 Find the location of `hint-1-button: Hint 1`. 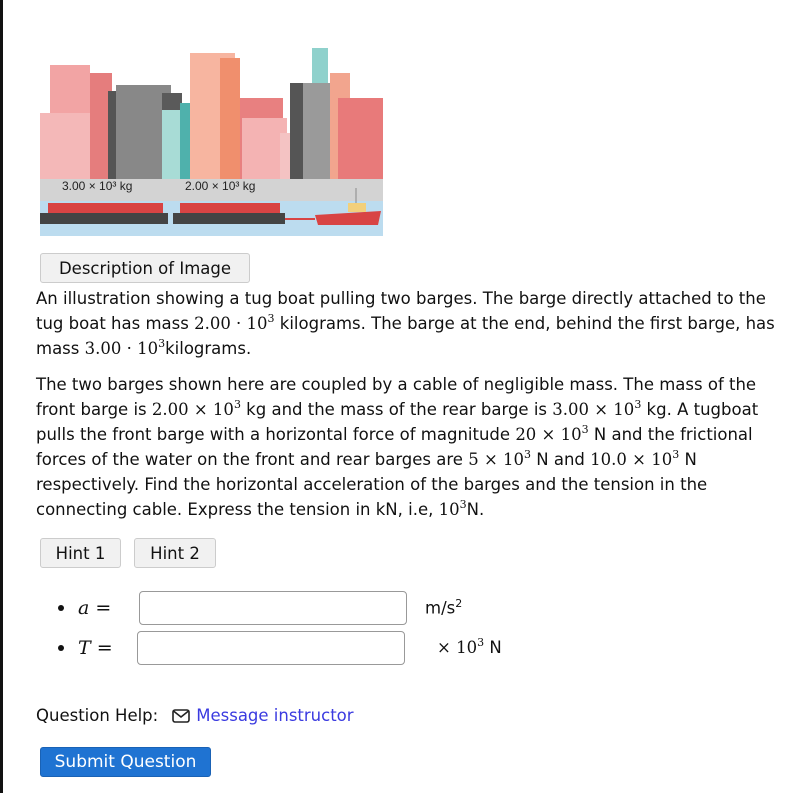

hint-1-button: Hint 1 is located at coordinates (80, 553).